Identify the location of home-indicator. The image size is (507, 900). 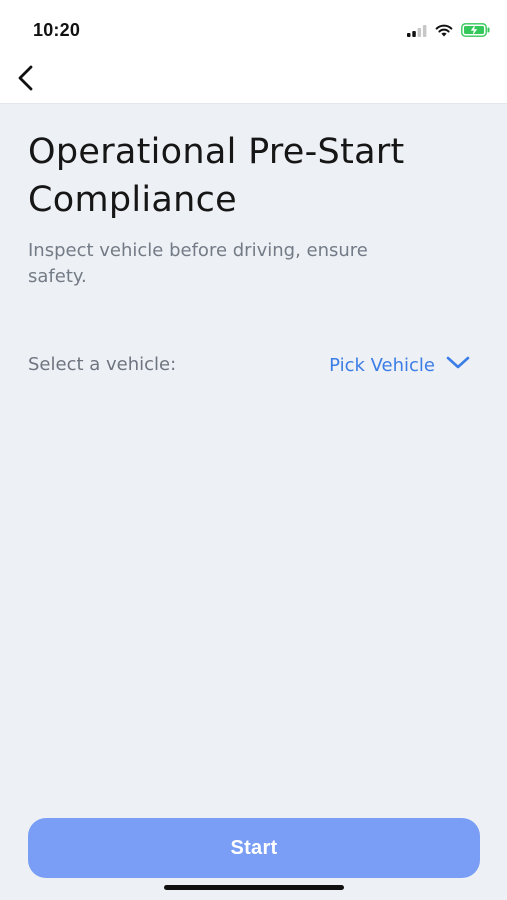
(254, 887).